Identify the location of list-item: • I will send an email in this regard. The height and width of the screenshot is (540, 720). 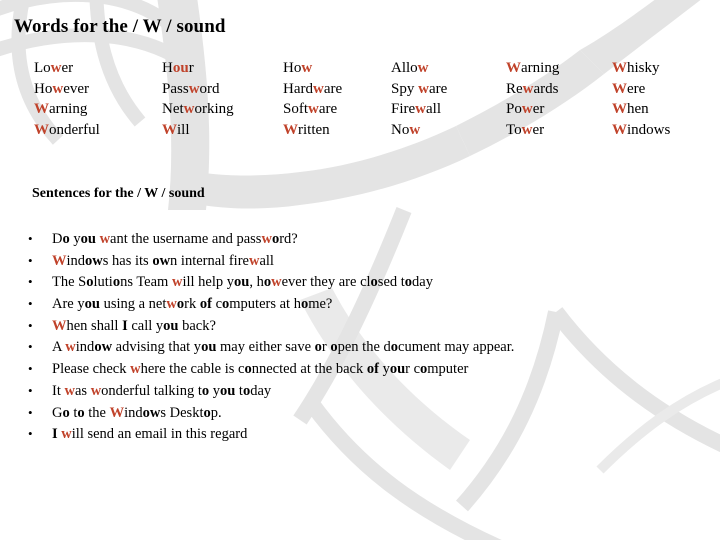
(368, 435).